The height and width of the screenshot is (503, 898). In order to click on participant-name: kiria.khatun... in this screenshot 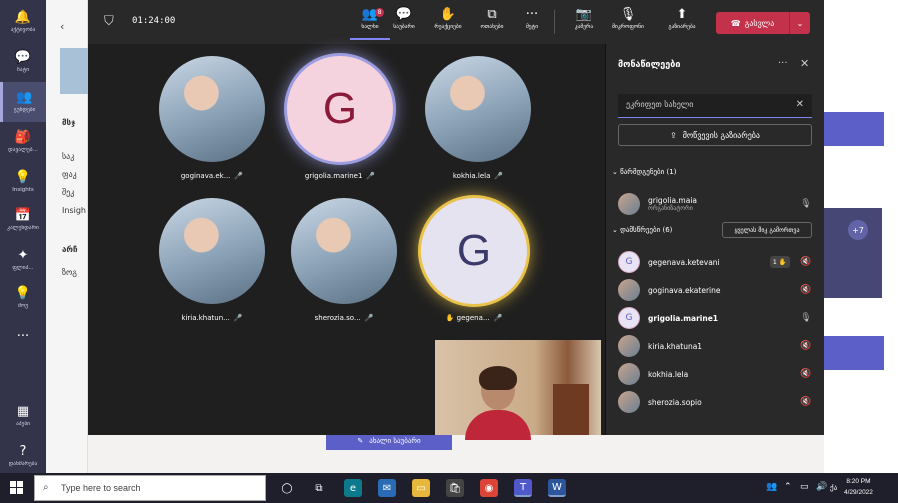, I will do `click(205, 318)`.